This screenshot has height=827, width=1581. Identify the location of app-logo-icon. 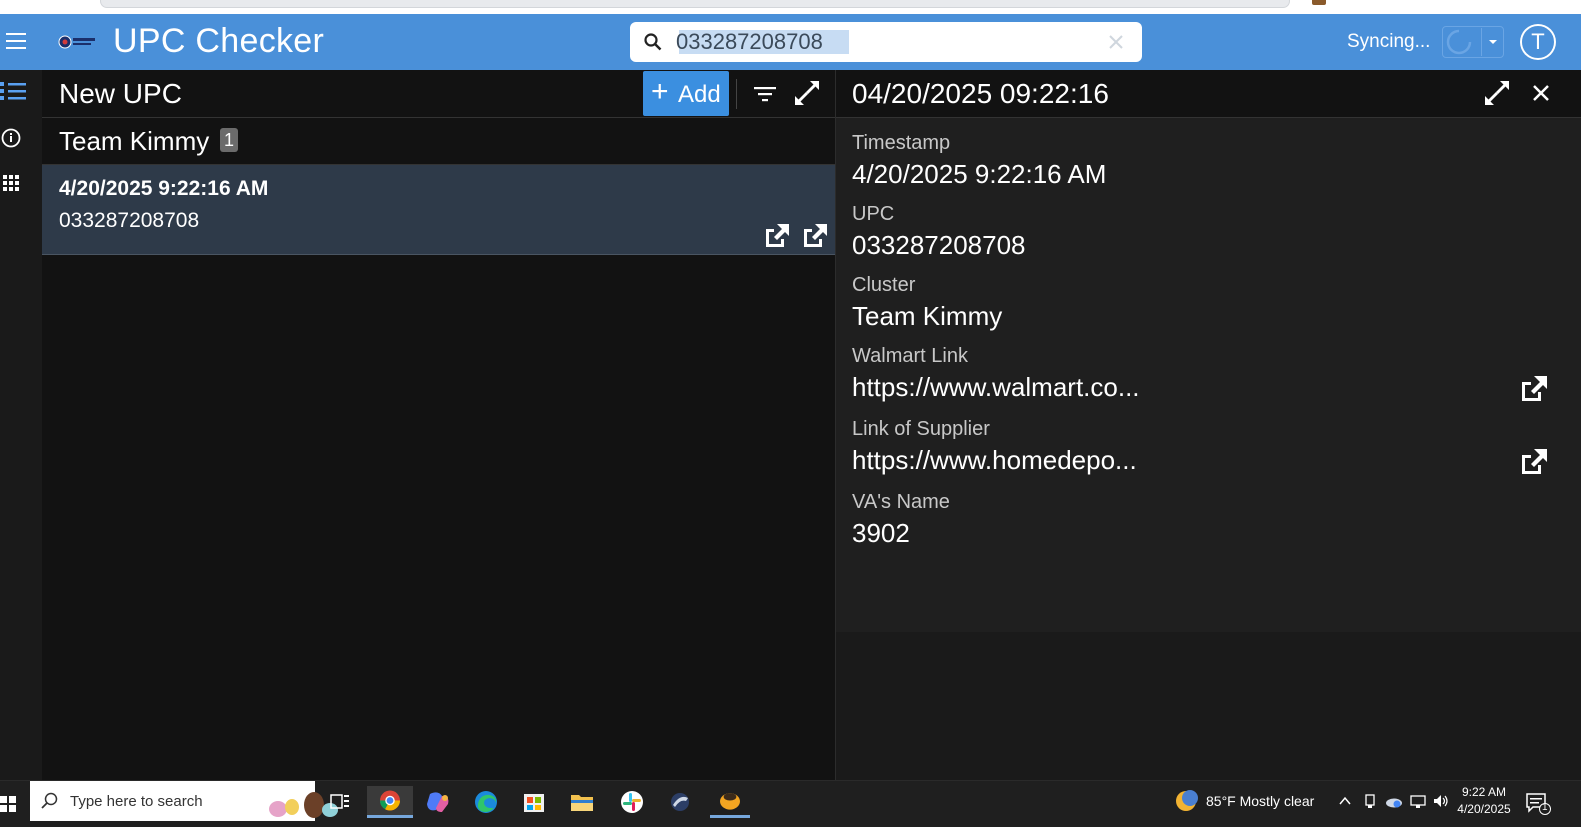
(76, 42).